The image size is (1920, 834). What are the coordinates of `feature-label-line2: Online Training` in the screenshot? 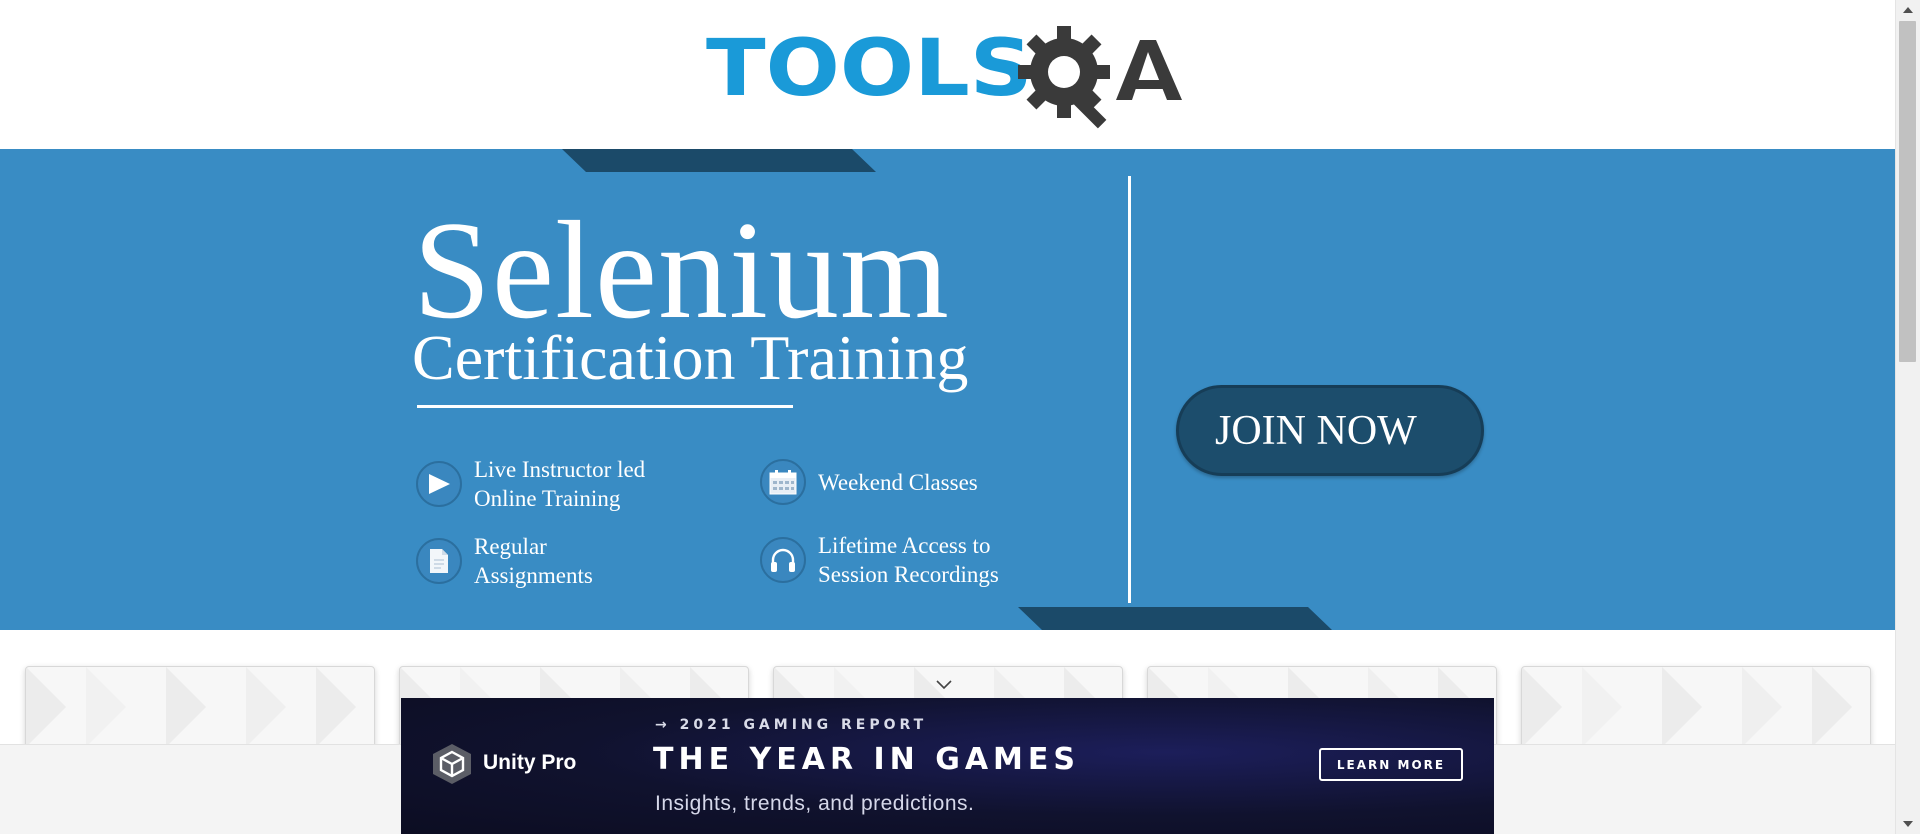 It's located at (547, 498).